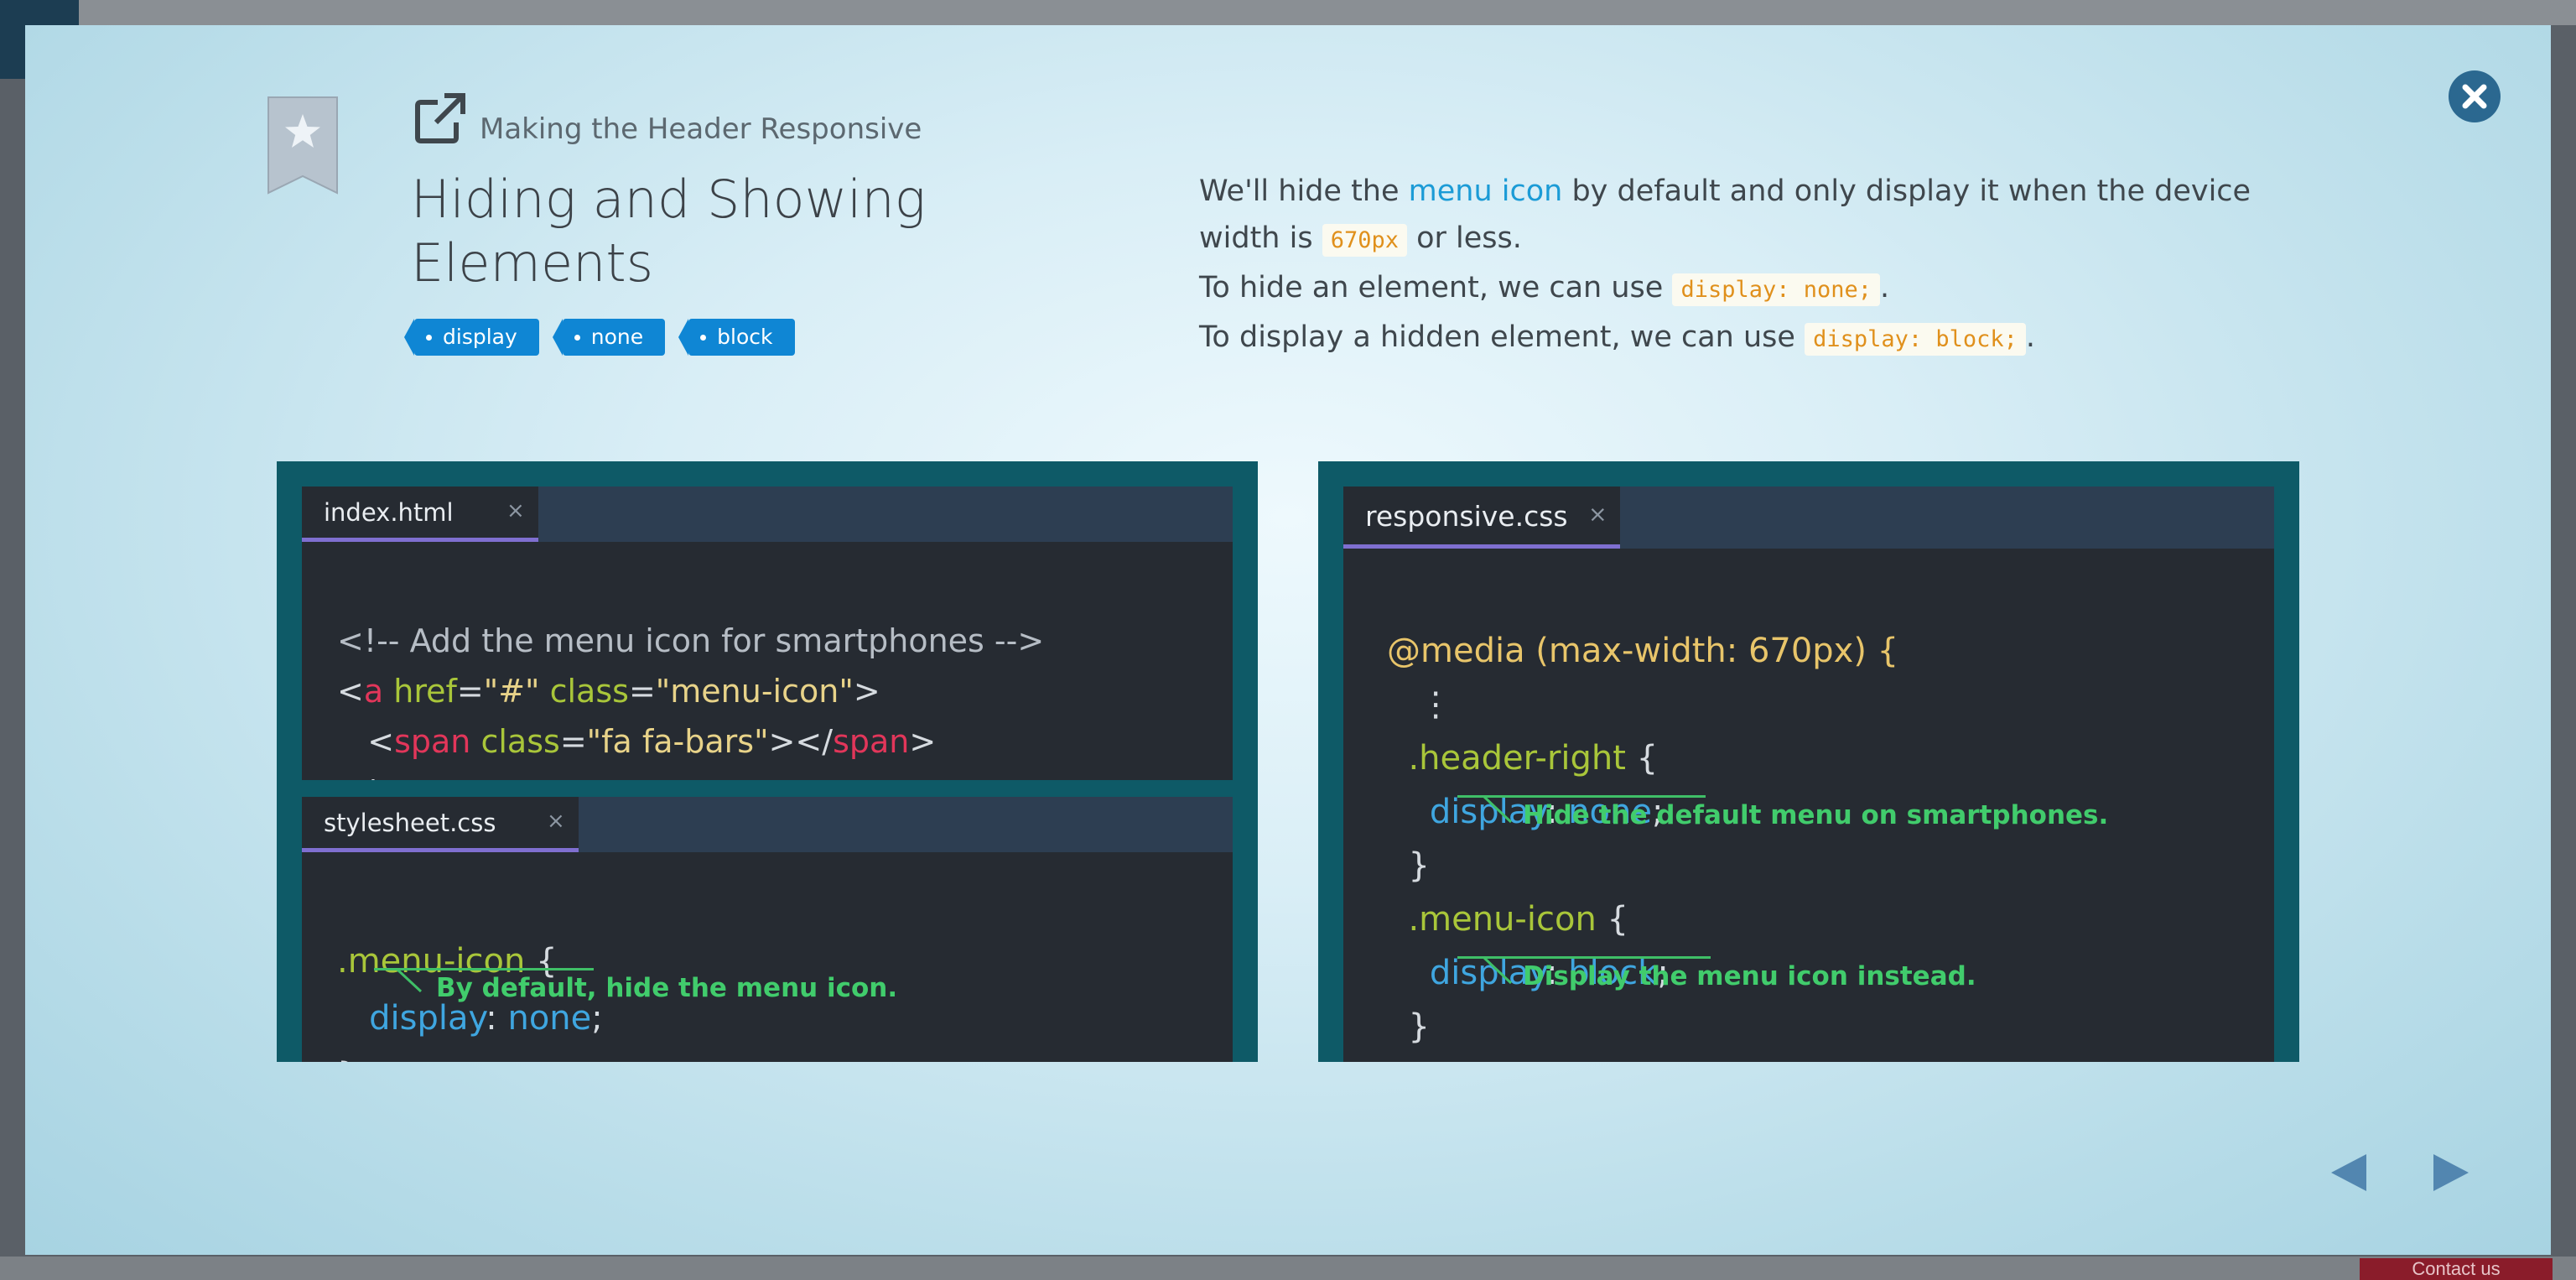 The image size is (2576, 1280). What do you see at coordinates (1749, 976) in the screenshot?
I see `responsive-callout-note-2: Display the menu icon instead.` at bounding box center [1749, 976].